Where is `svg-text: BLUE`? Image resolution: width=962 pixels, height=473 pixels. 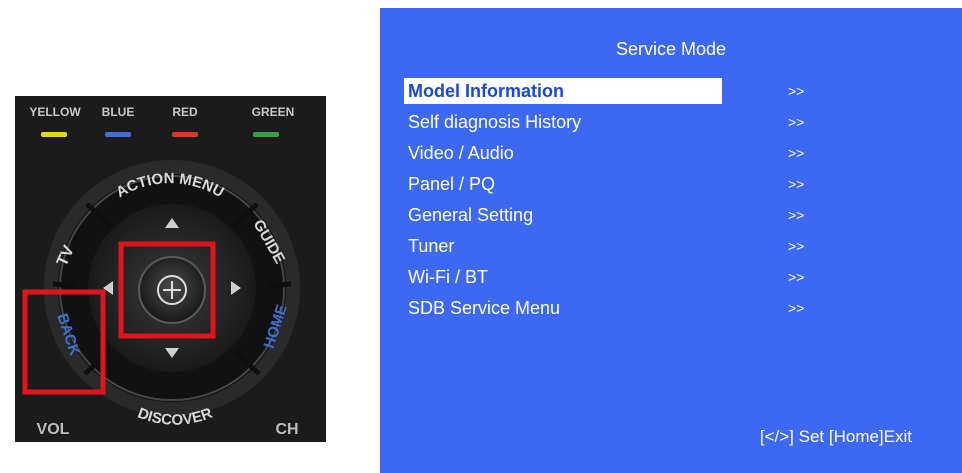 svg-text: BLUE is located at coordinates (118, 112).